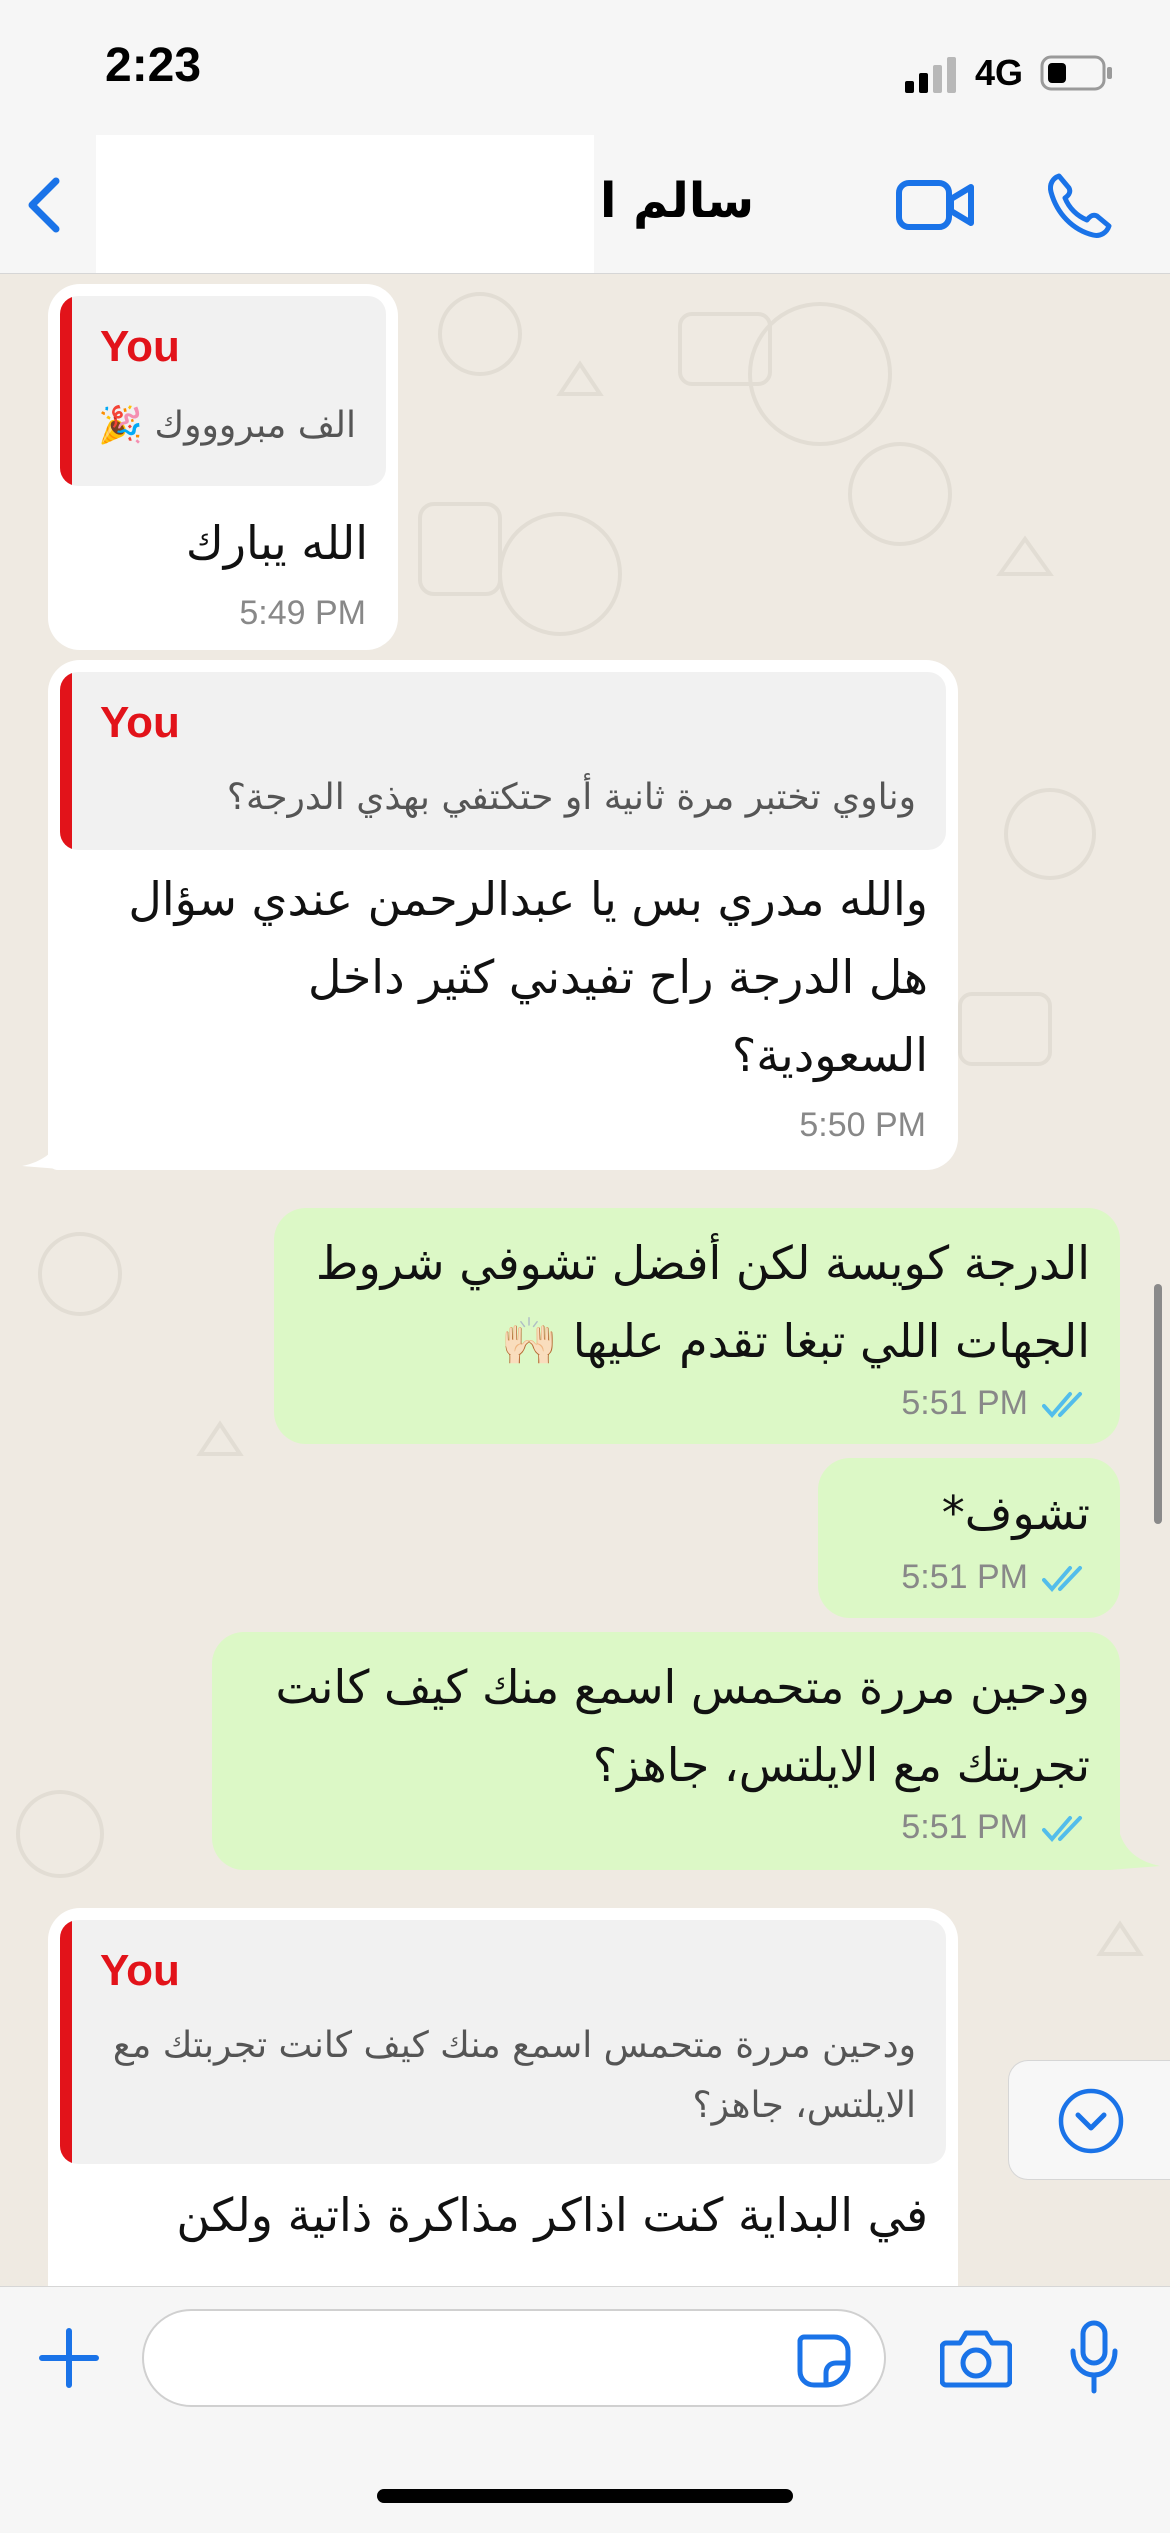 Image resolution: width=1170 pixels, height=2533 pixels. What do you see at coordinates (795, 1341) in the screenshot?
I see `message-line: الجهات اللي تبغا تقدم عليها 🙌🏻` at bounding box center [795, 1341].